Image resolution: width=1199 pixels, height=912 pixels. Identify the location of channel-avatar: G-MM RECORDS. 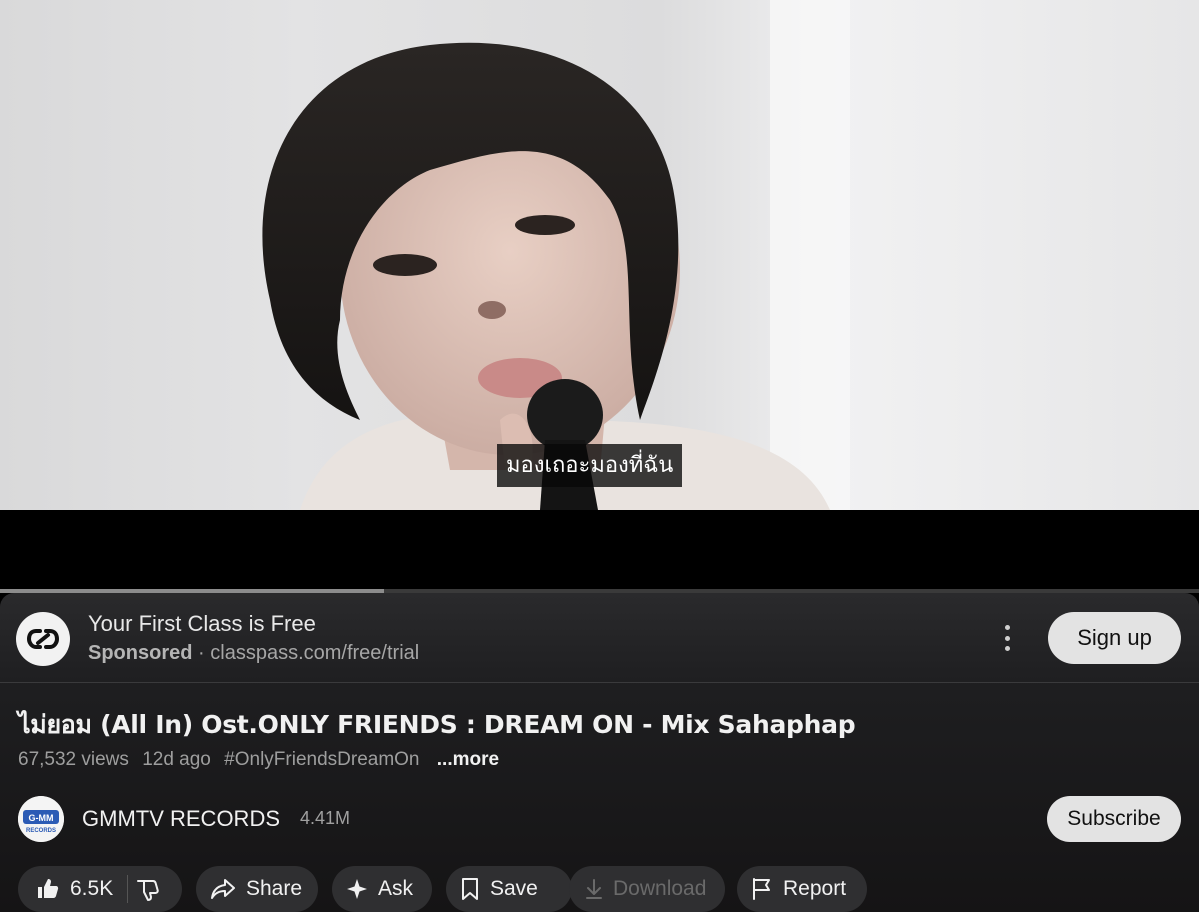
(41, 819).